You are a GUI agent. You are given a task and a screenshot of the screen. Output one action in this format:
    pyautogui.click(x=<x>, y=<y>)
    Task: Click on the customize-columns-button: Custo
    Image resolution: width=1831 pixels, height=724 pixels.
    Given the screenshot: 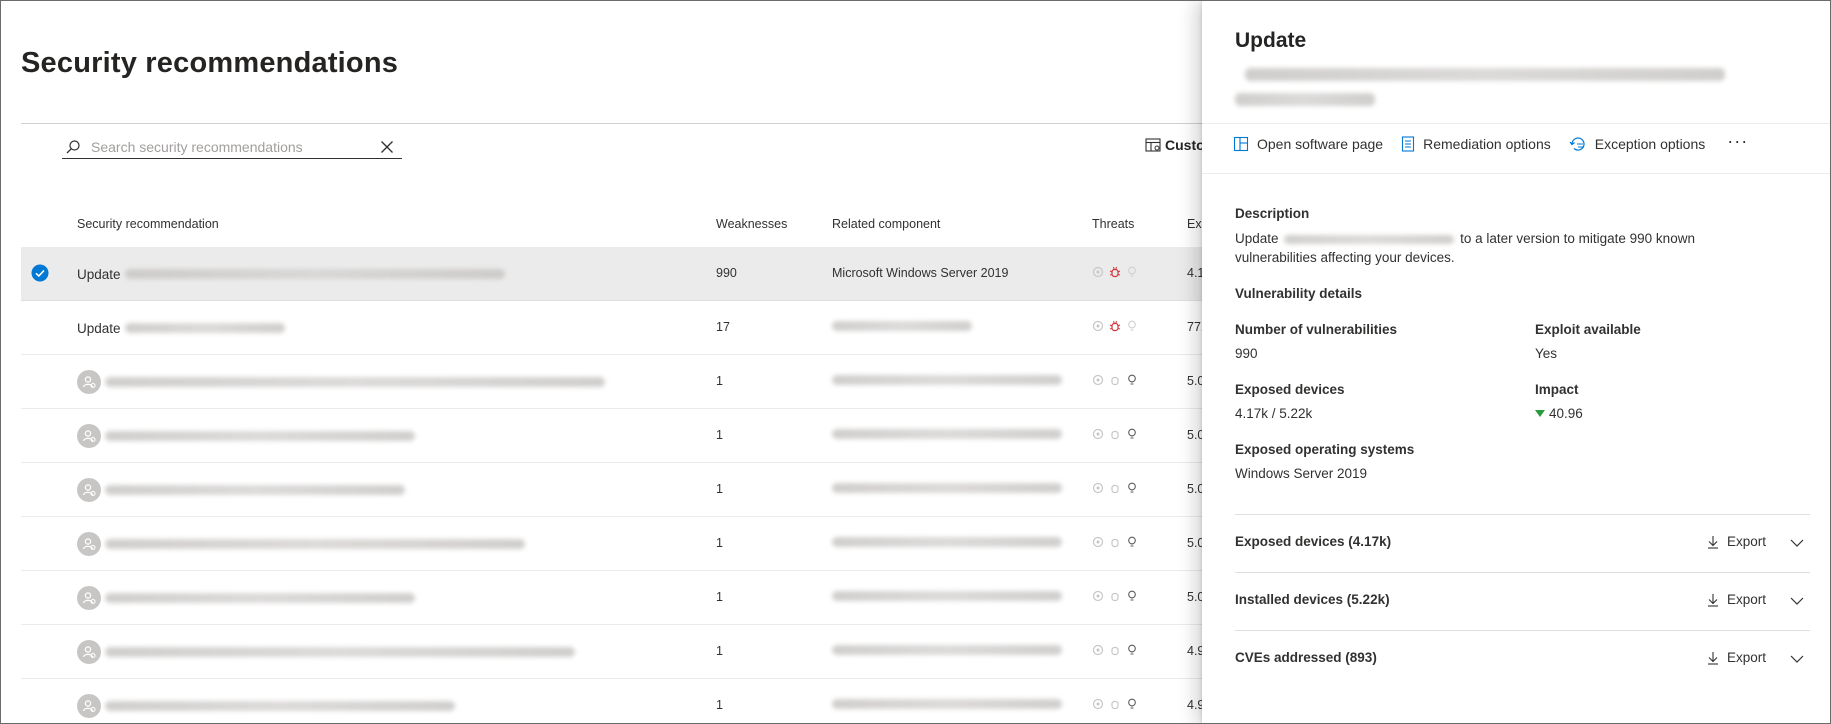 What is the action you would take?
    pyautogui.click(x=1175, y=145)
    